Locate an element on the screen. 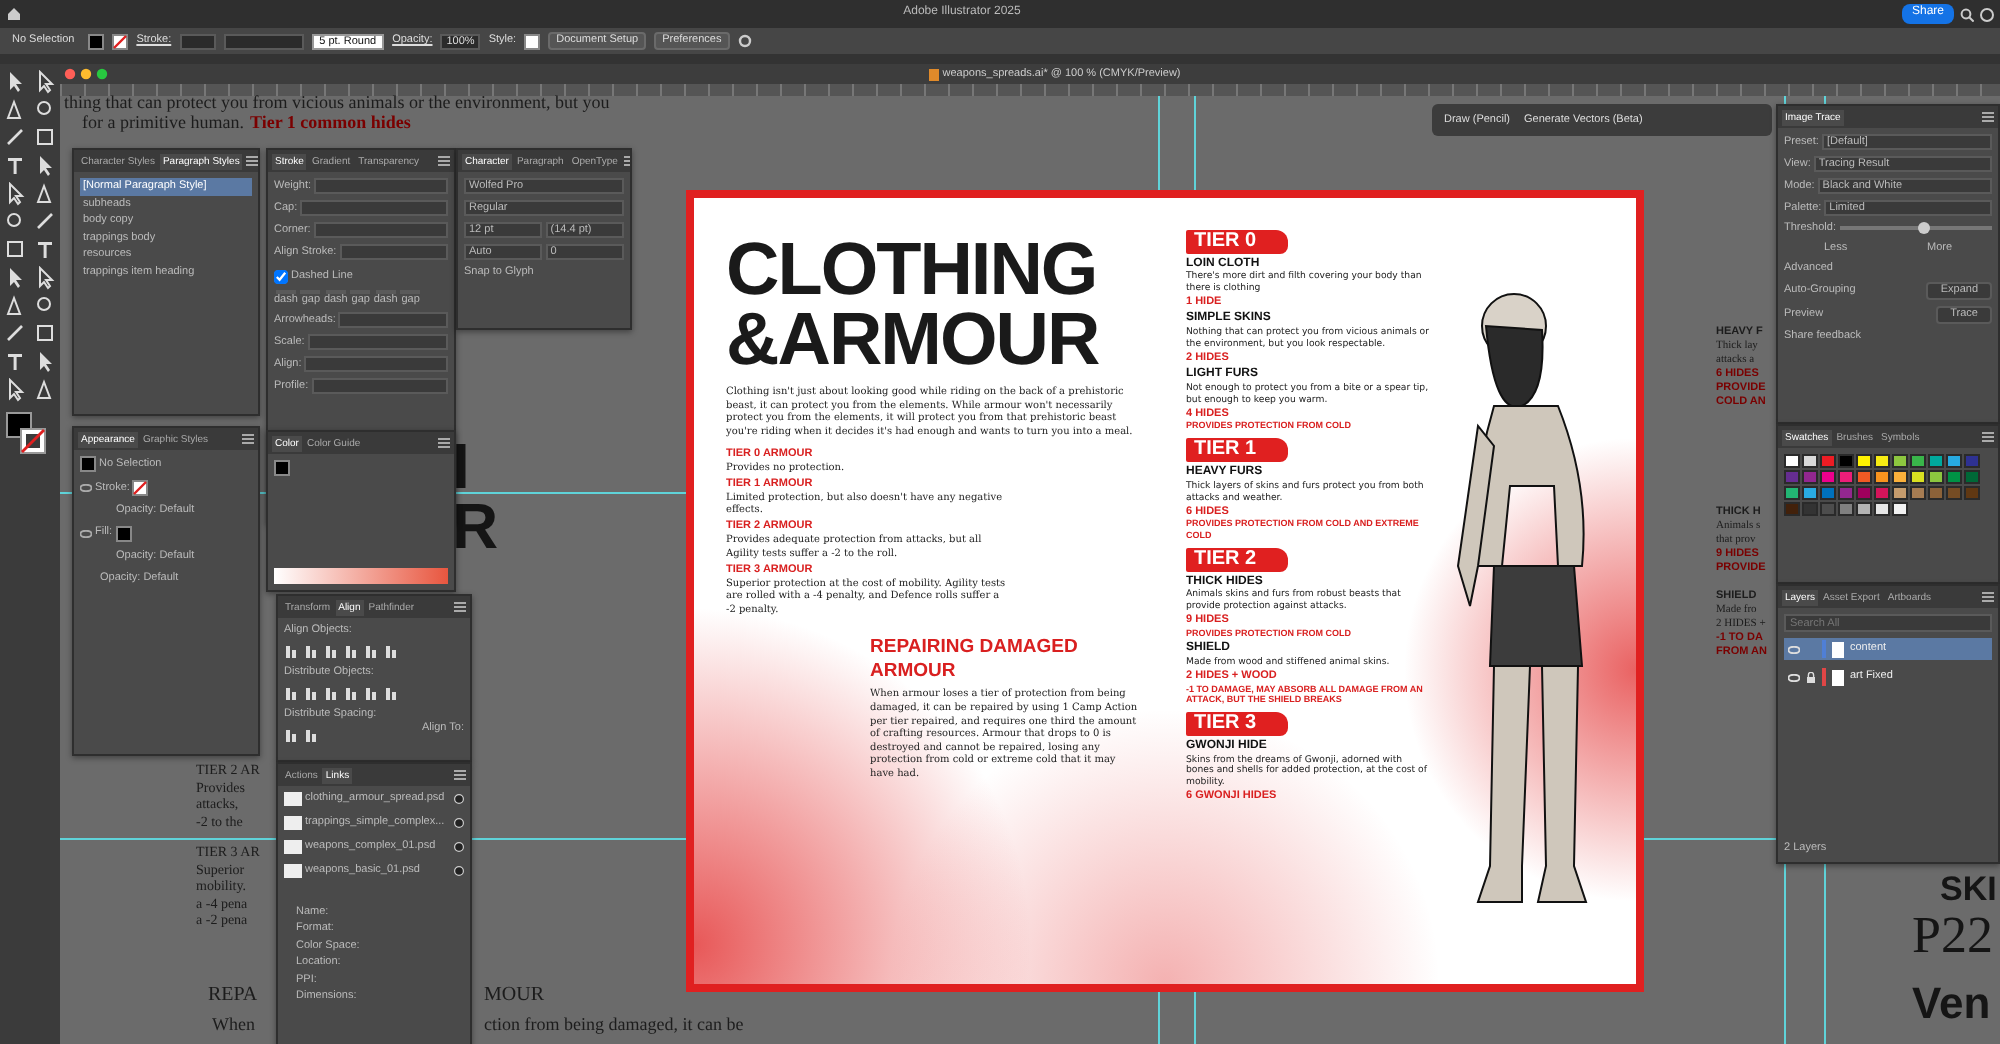 The height and width of the screenshot is (1044, 2000). minimize-button is located at coordinates (85, 74).